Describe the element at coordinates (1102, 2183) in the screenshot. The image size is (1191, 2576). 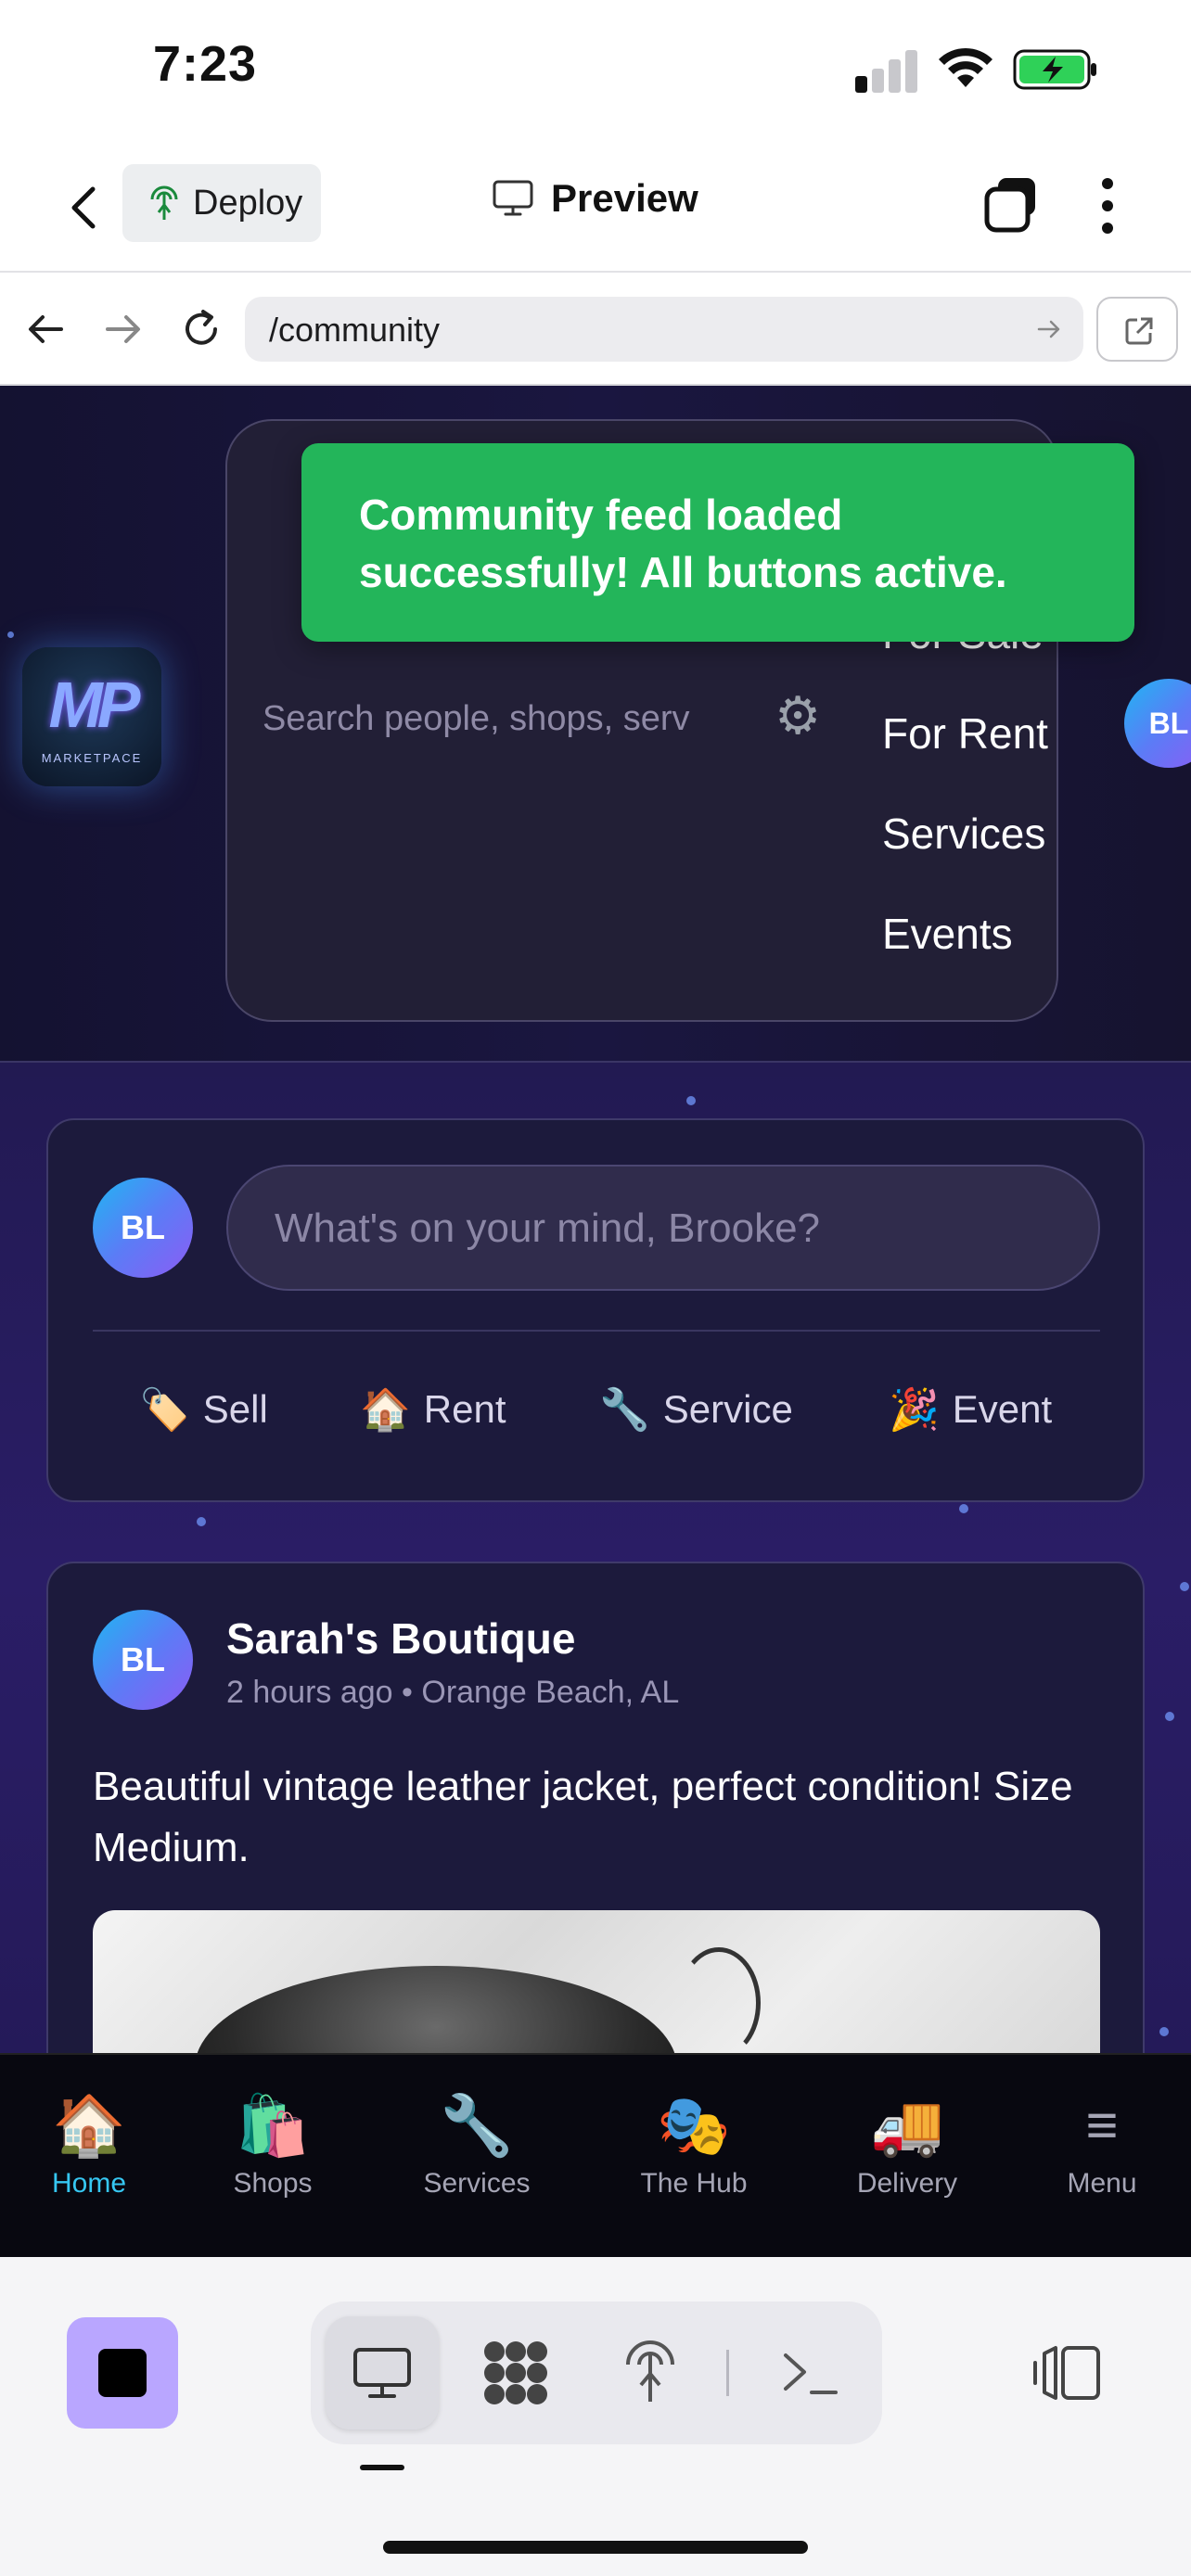
I see `nav-menu-label: Menu` at that location.